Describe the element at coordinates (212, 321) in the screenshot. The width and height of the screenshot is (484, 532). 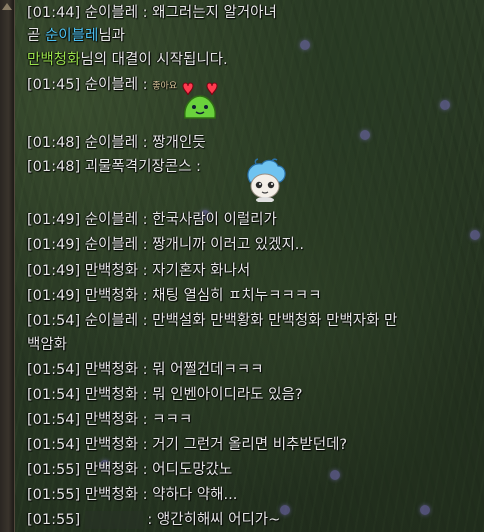
I see `chat-line: [01:54] 순이블레 : 만백설화 만백황화 만백청화 만백자화 만` at that location.